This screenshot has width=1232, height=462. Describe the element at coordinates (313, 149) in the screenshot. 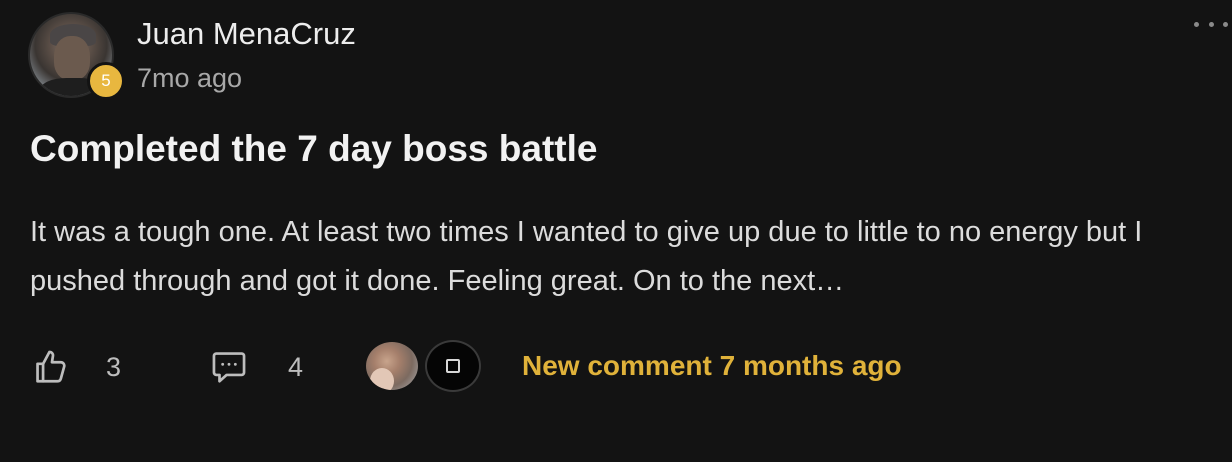

I see `post-title: Completed the 7 day boss battle` at that location.